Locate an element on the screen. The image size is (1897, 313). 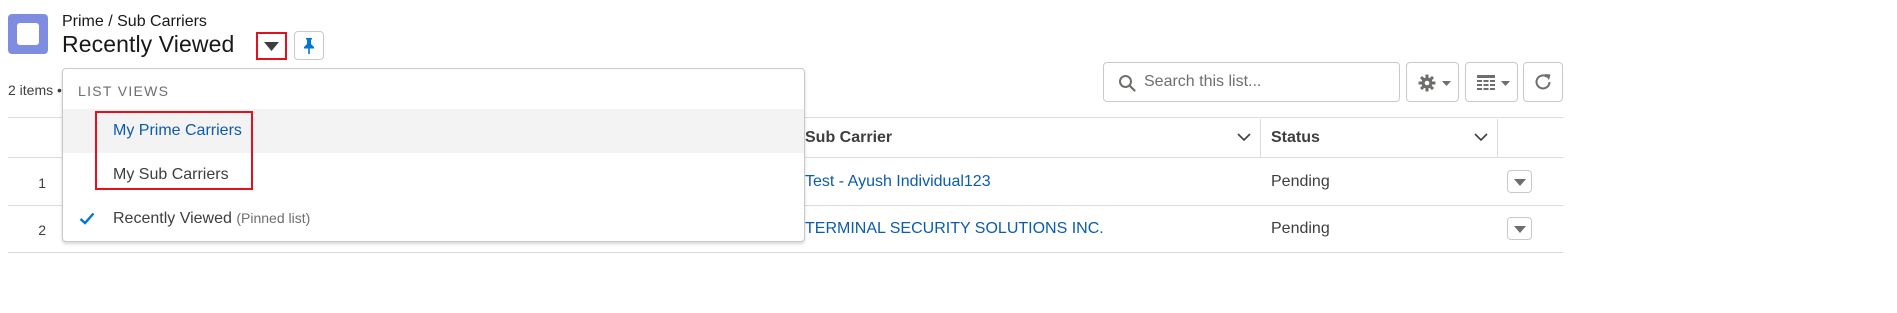
table-view-icon is located at coordinates (1486, 82).